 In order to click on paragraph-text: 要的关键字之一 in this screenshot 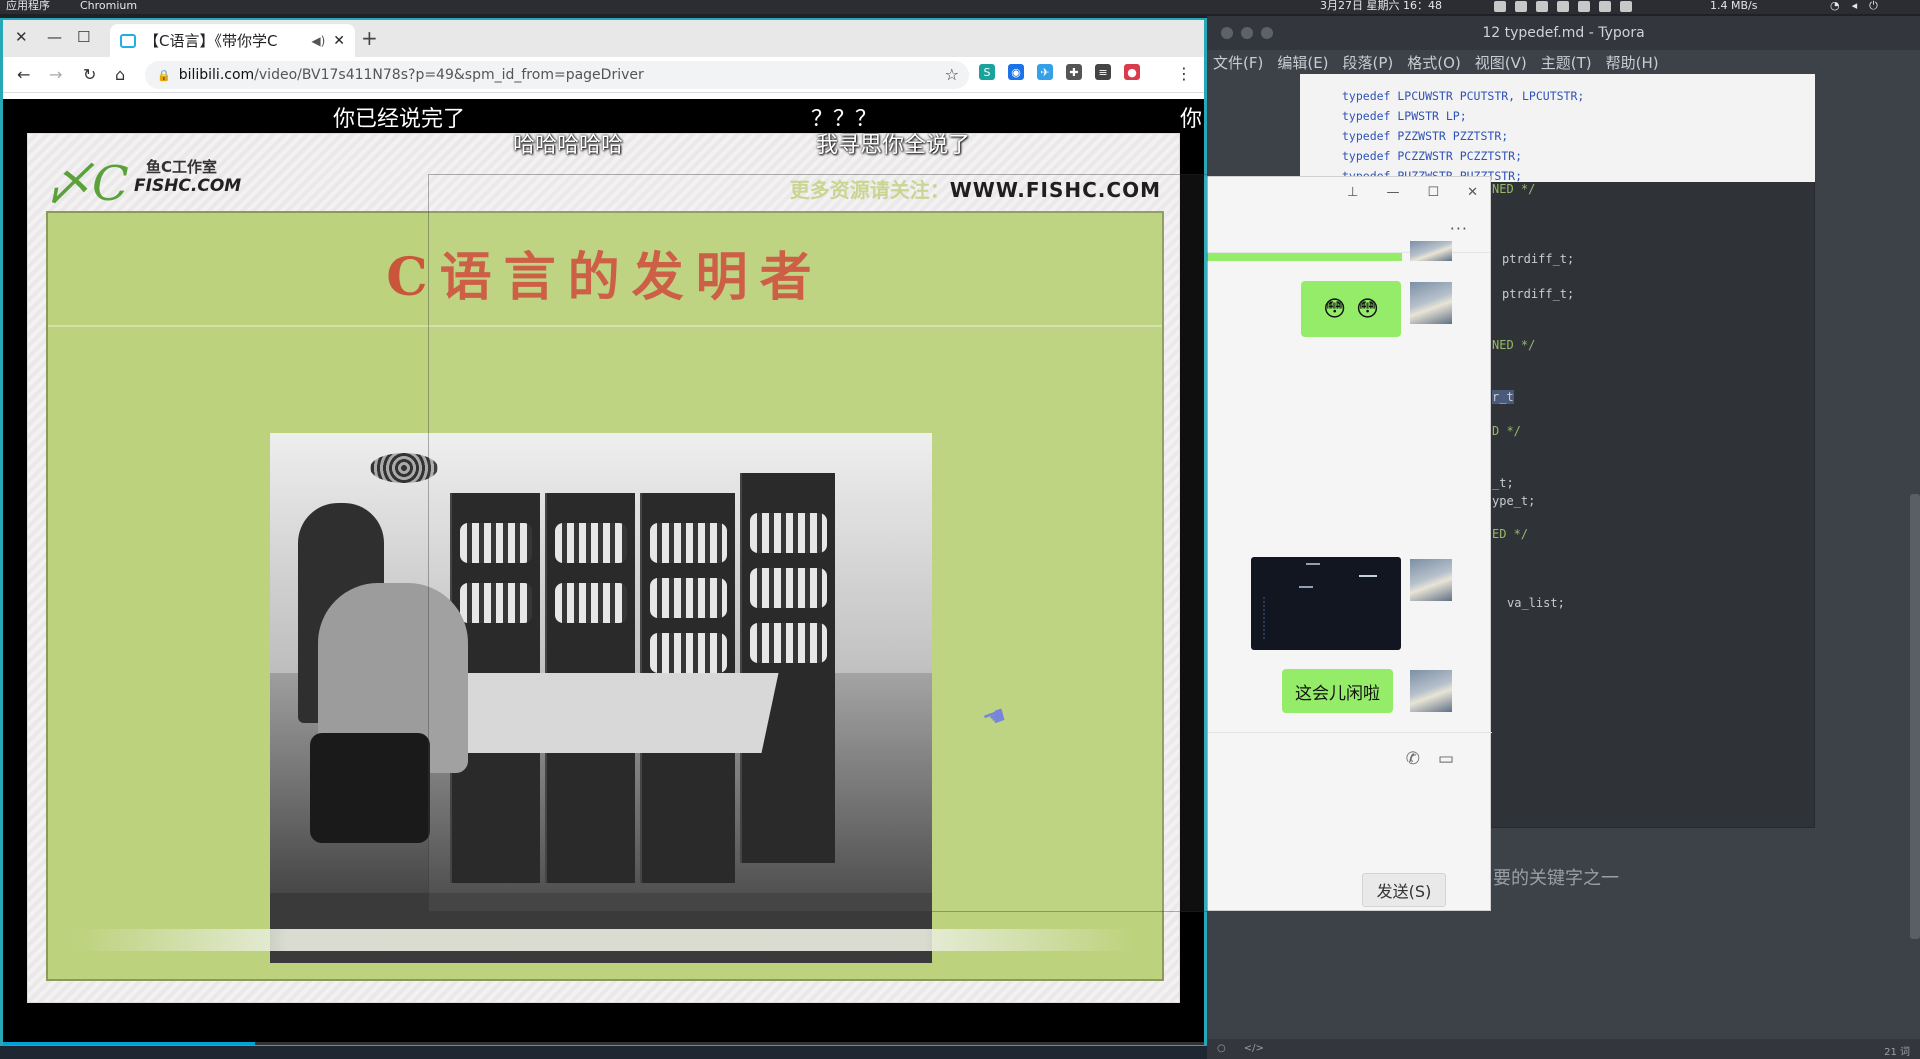, I will do `click(1556, 877)`.